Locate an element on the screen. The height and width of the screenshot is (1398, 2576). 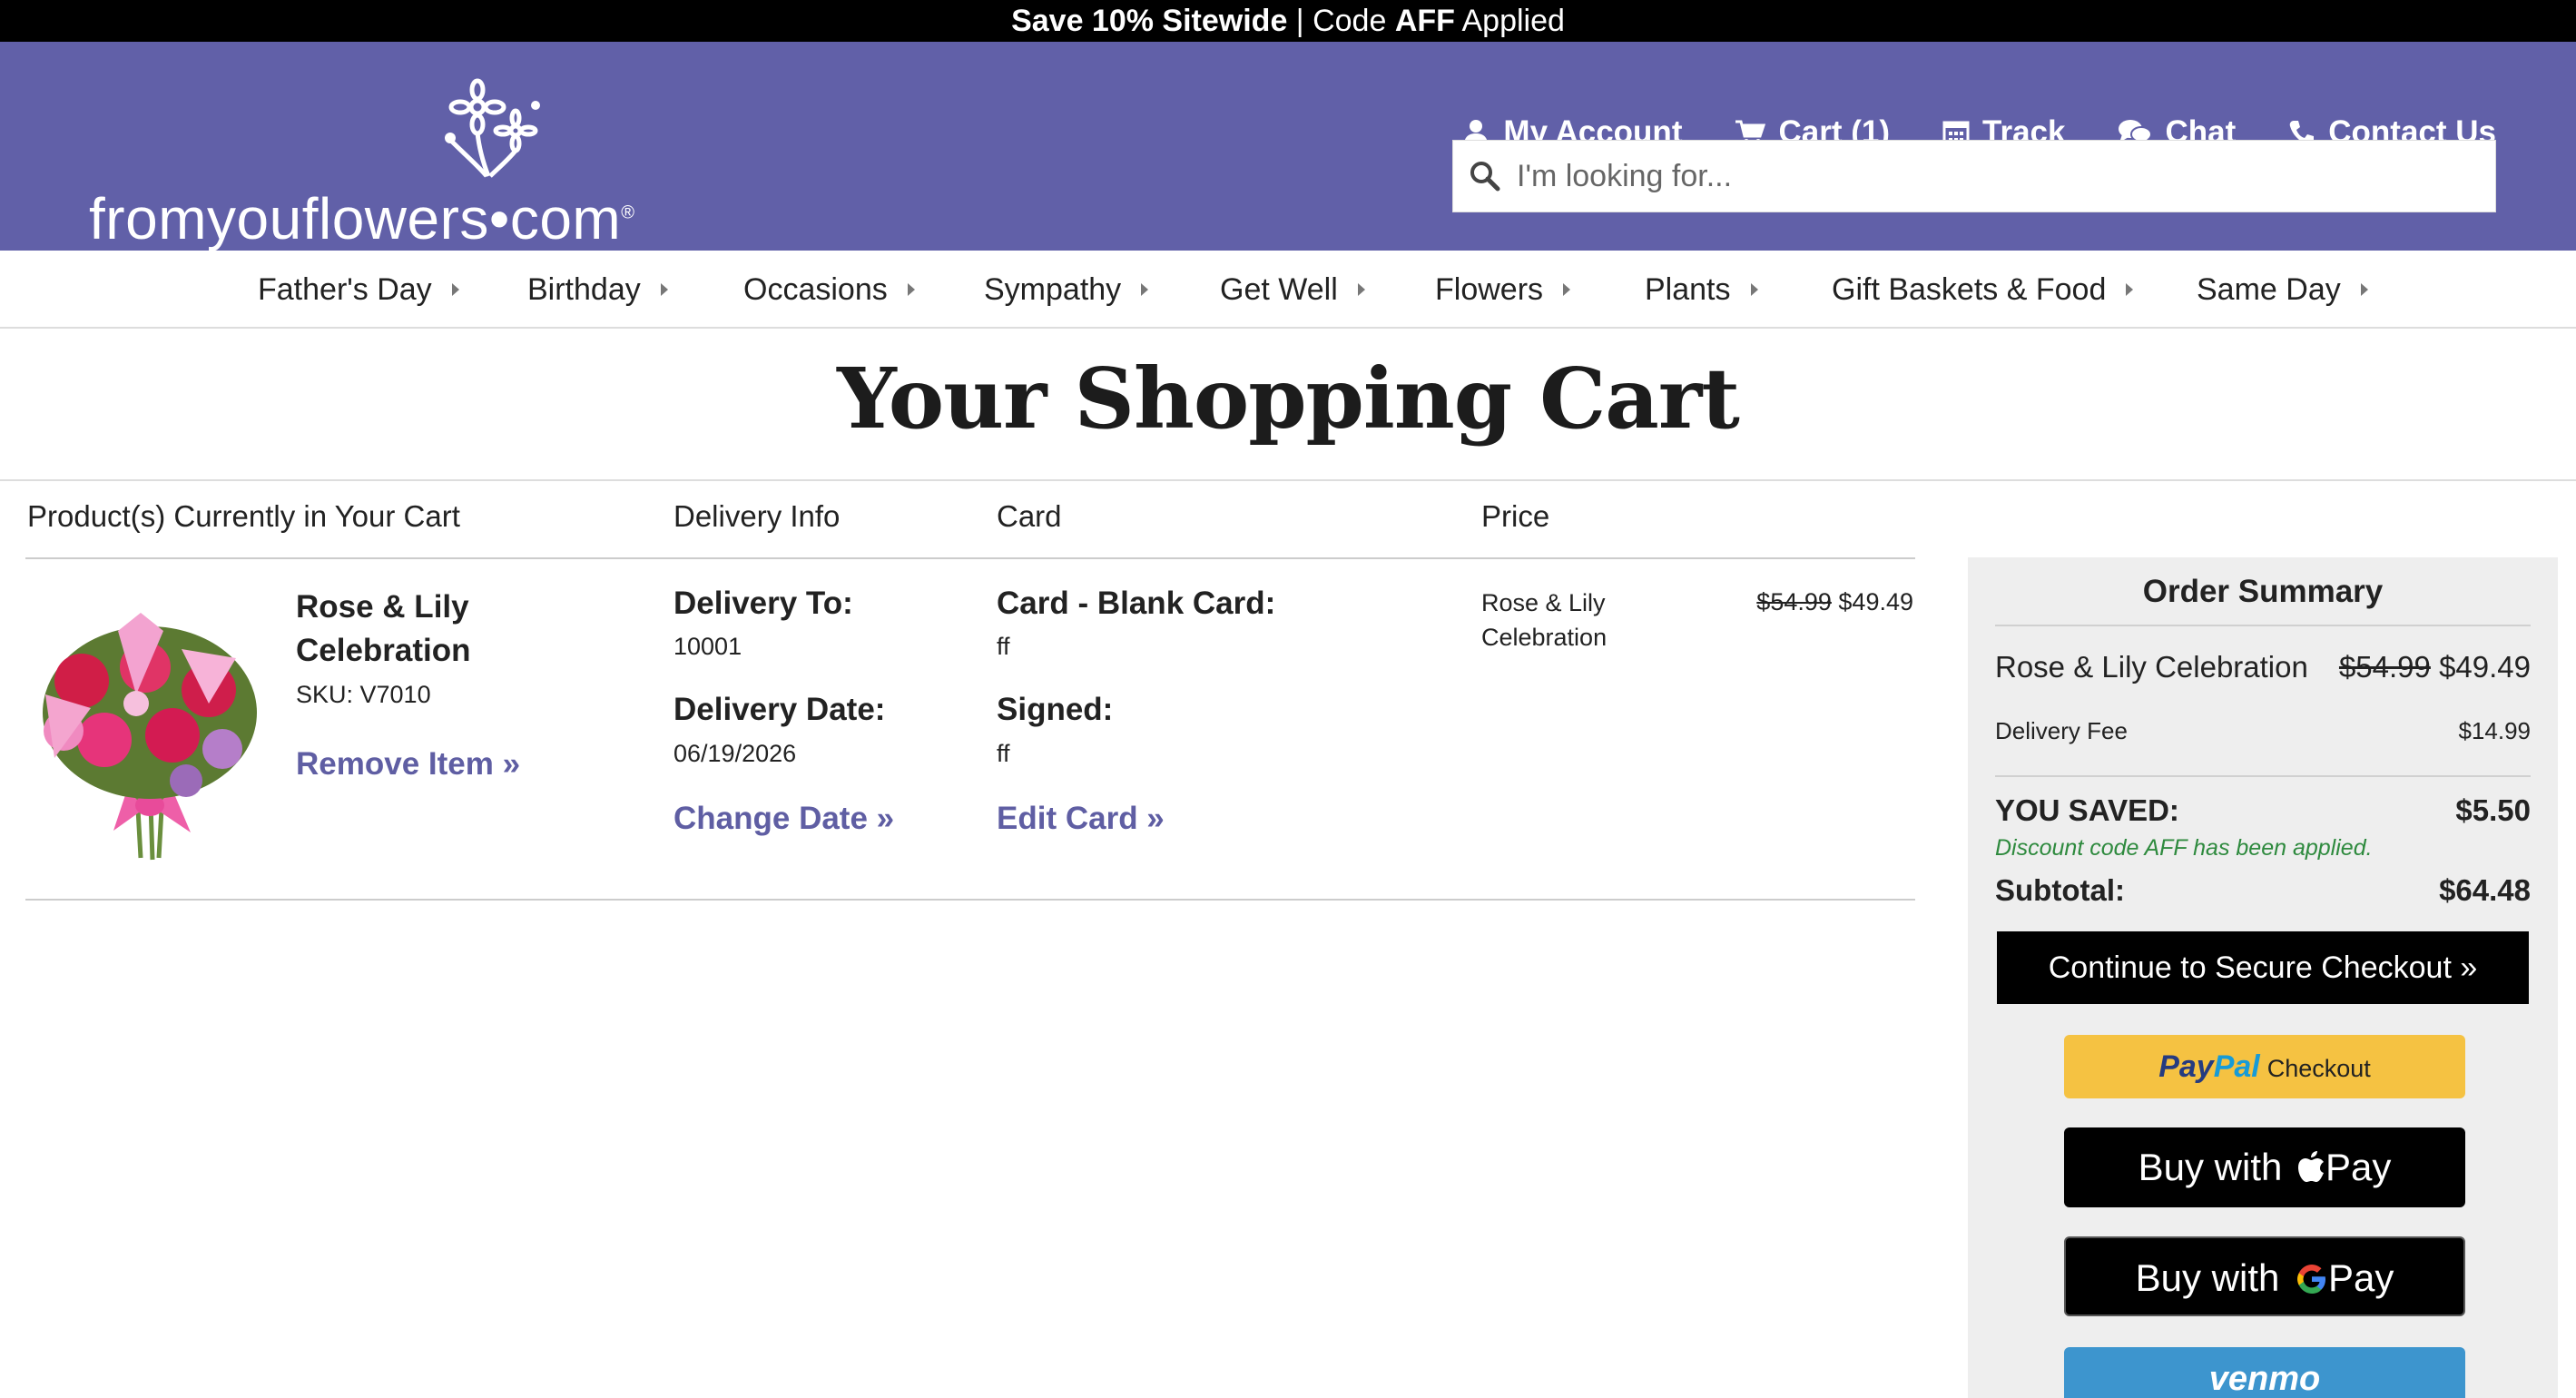
category-label: Sympathy is located at coordinates (1053, 289).